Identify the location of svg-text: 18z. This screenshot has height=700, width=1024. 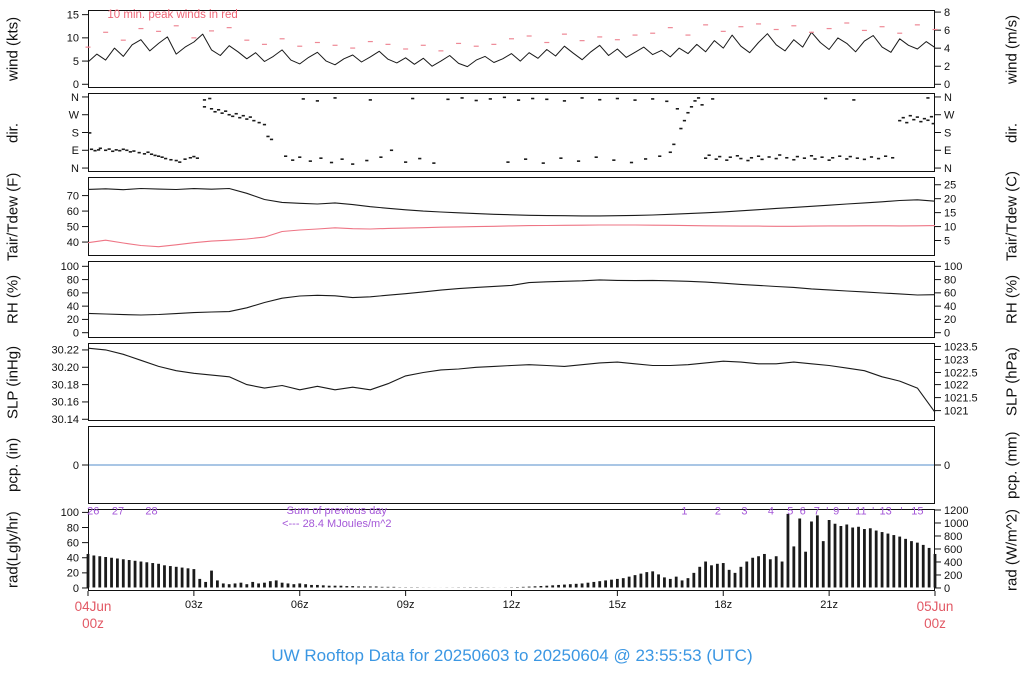
(723, 605).